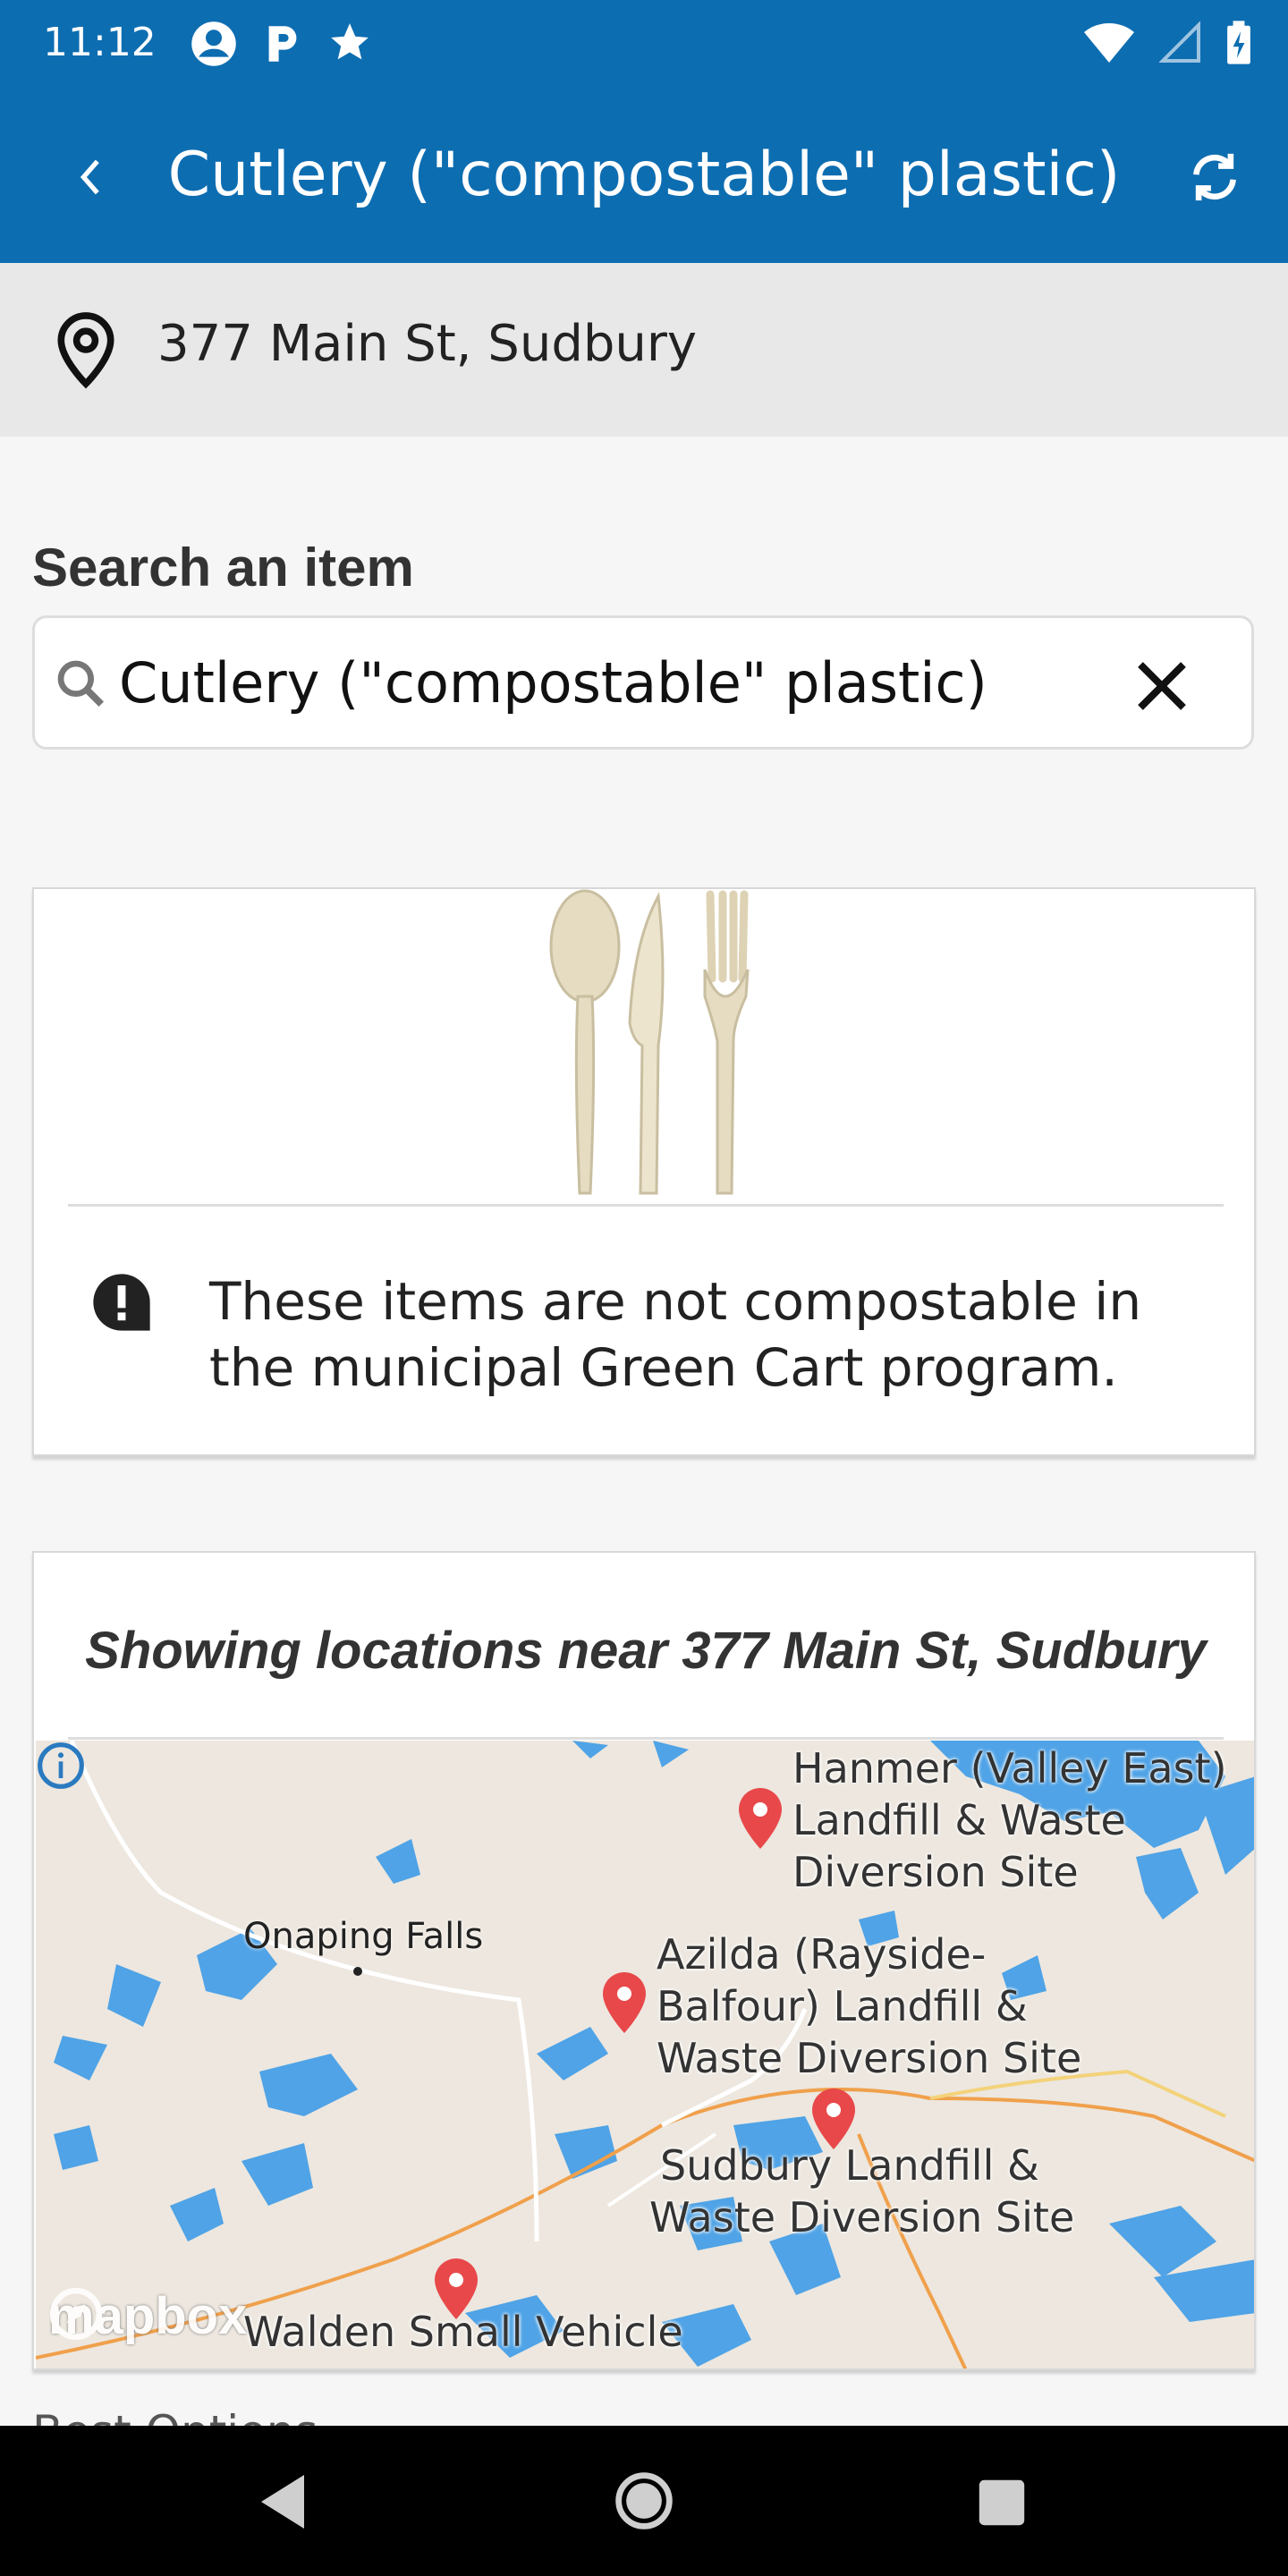  What do you see at coordinates (223, 567) in the screenshot?
I see `search-label: Search an item` at bounding box center [223, 567].